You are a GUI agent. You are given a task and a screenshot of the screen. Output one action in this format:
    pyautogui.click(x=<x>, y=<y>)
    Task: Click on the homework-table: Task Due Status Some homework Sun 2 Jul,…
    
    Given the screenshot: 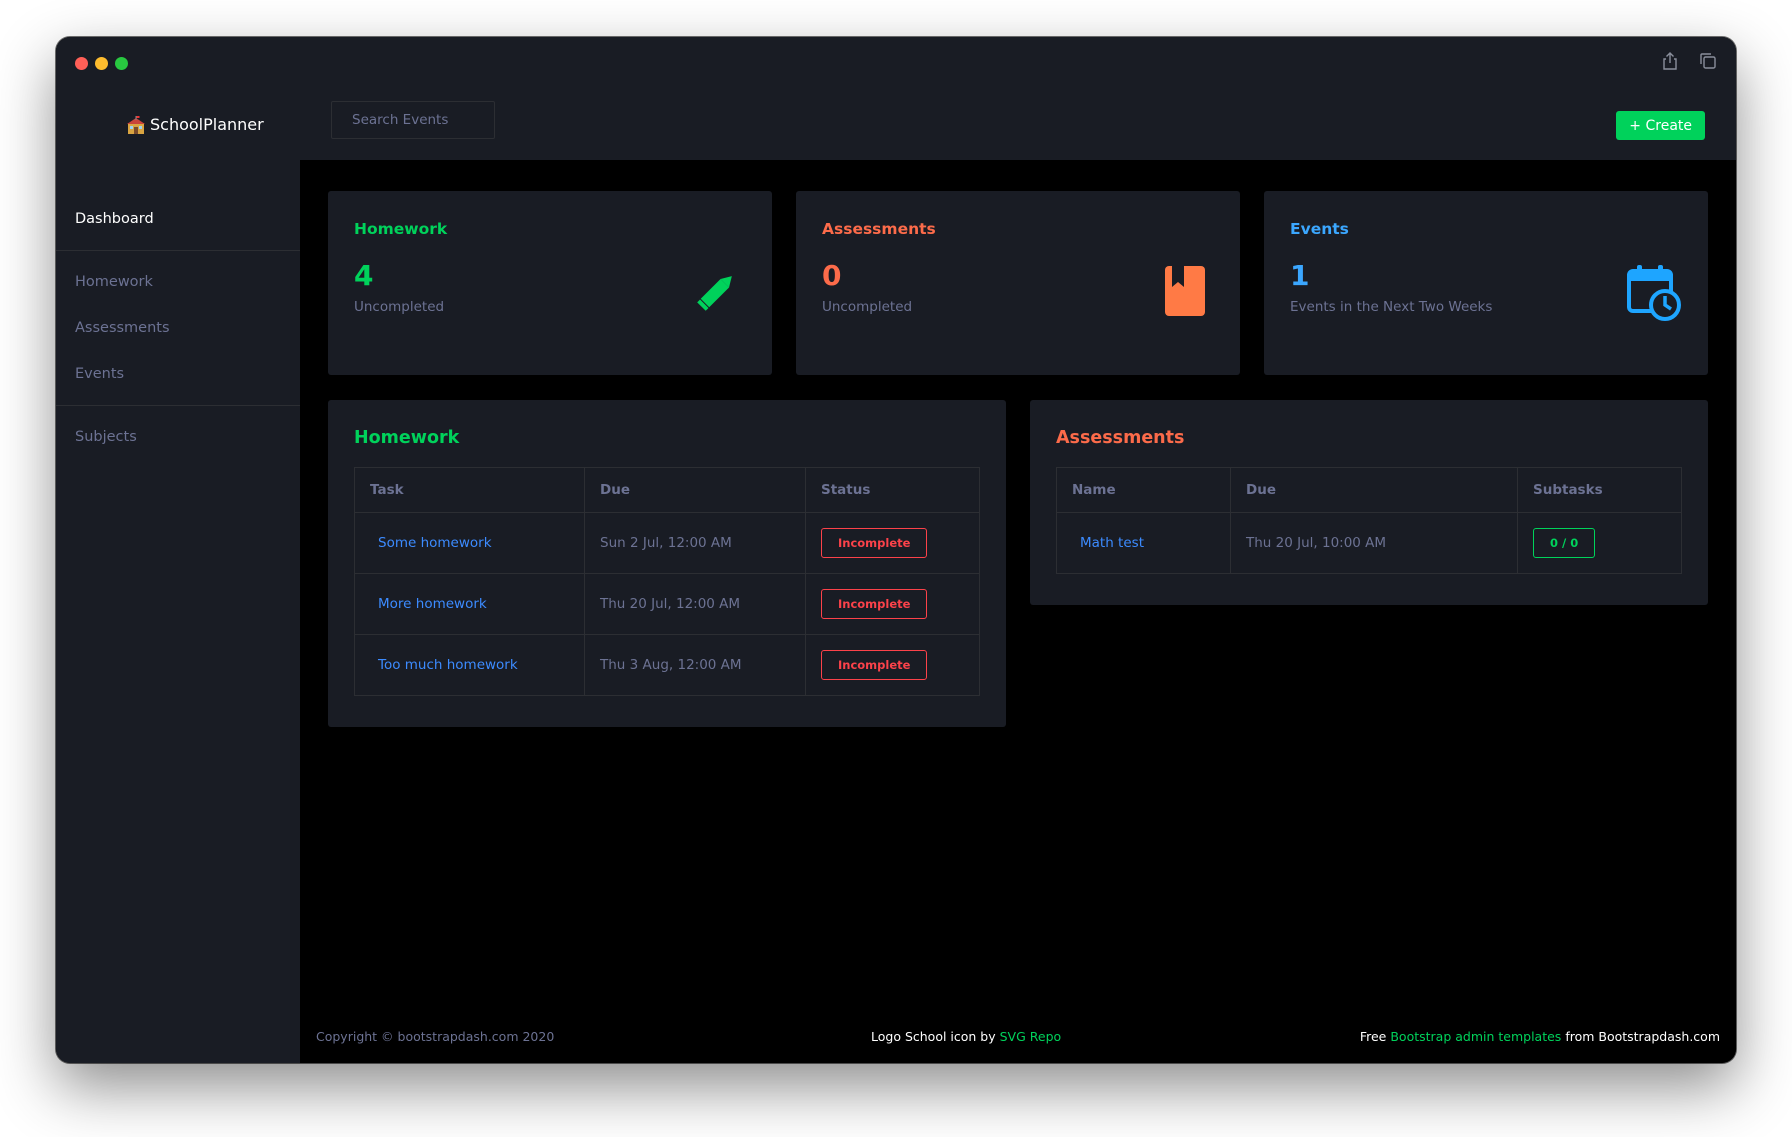 What is the action you would take?
    pyautogui.click(x=667, y=581)
    